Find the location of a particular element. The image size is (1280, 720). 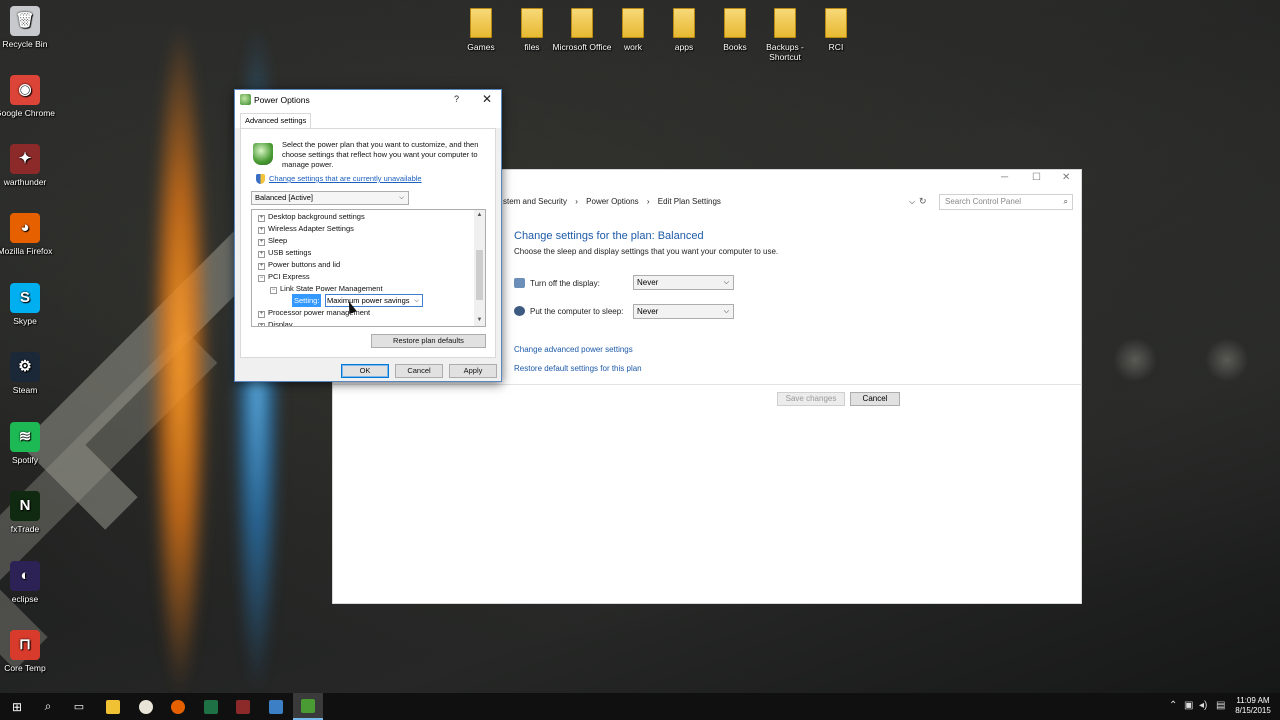

tree-item: − Link State Power Management is located at coordinates (326, 289).